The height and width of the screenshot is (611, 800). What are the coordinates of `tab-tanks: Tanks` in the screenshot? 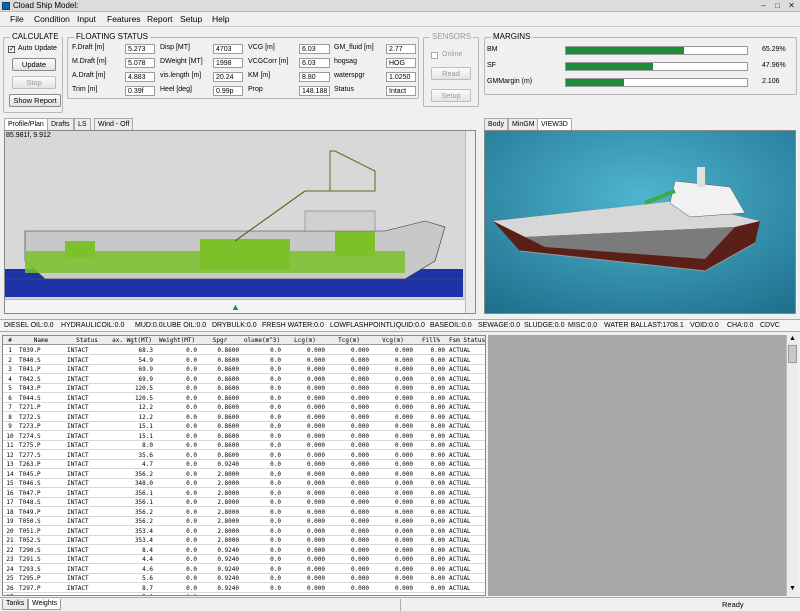 It's located at (15, 604).